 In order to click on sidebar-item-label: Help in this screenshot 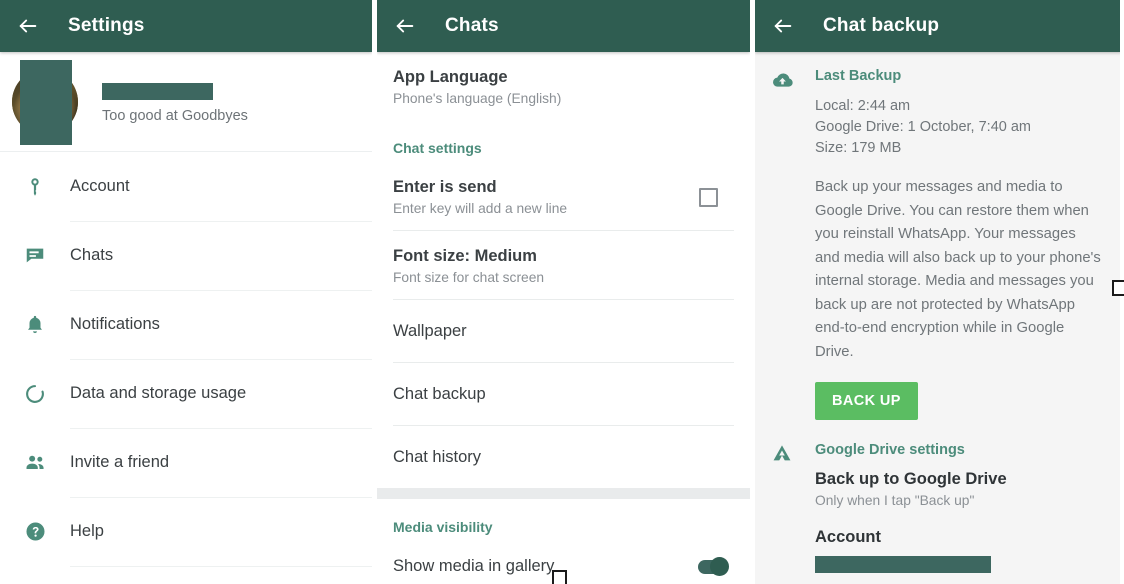, I will do `click(87, 531)`.